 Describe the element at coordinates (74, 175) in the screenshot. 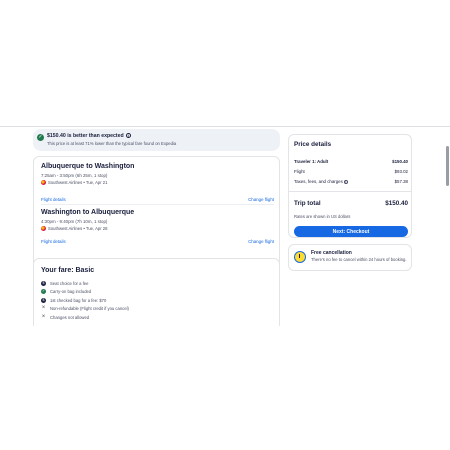

I see `segment-time: 7:25am - 3:50pm (6h 25m, 1 stop)` at that location.